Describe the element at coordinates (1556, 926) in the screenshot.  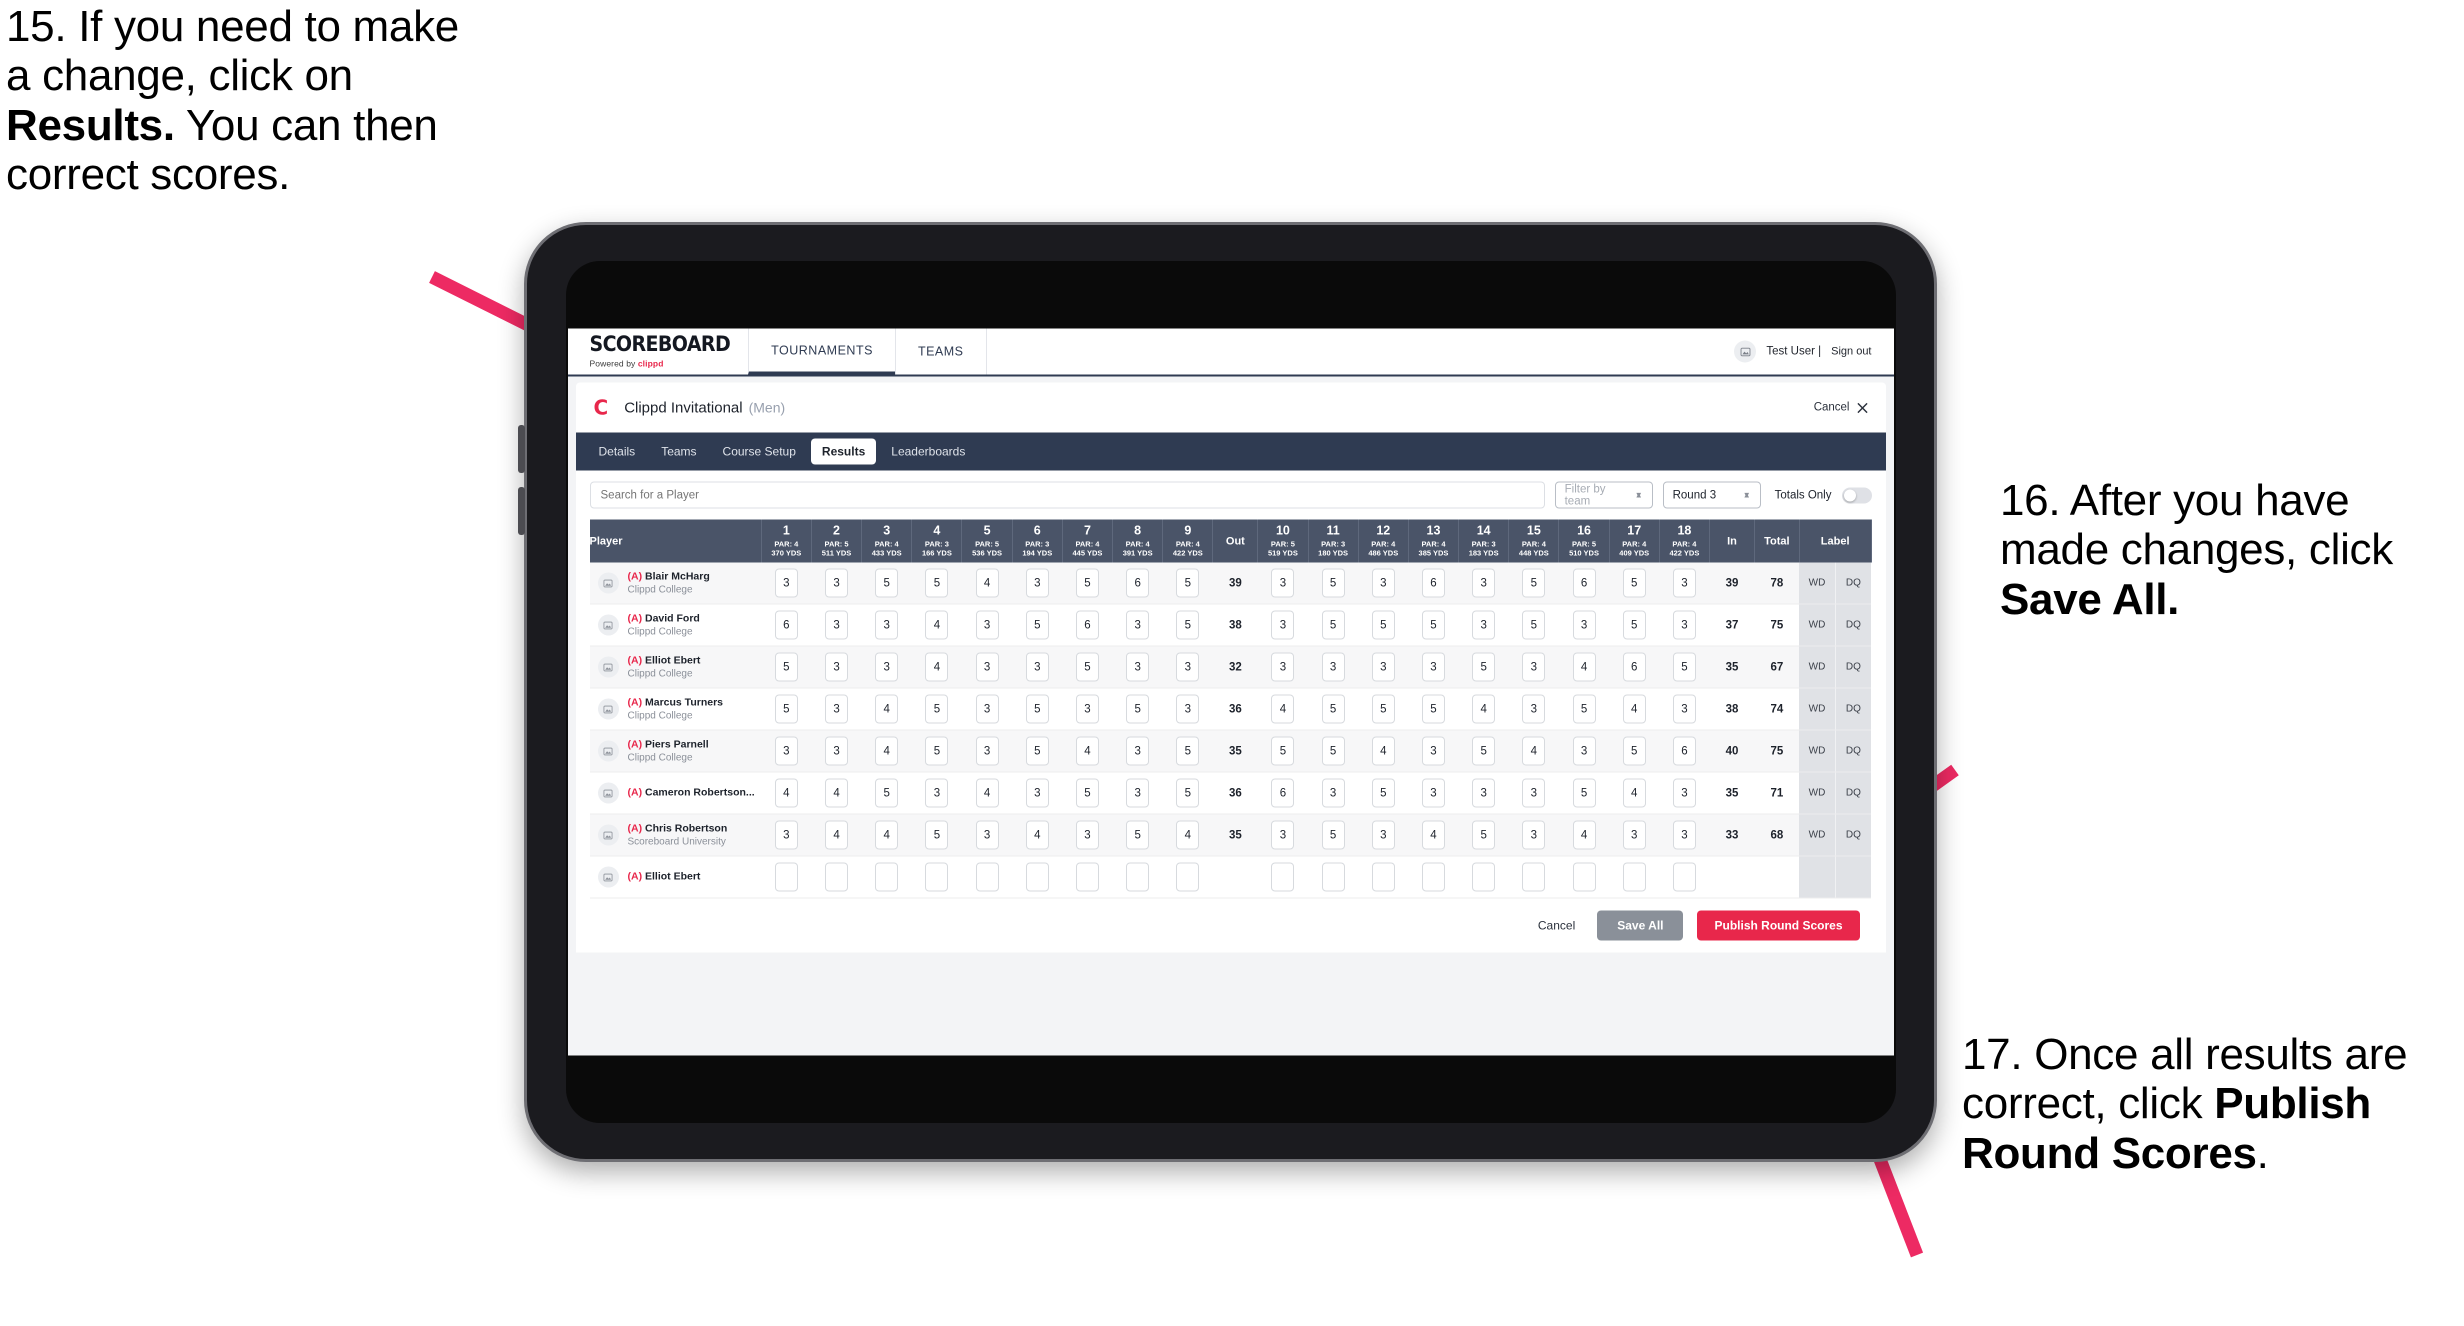
I see `cancel-button: Cancel` at that location.